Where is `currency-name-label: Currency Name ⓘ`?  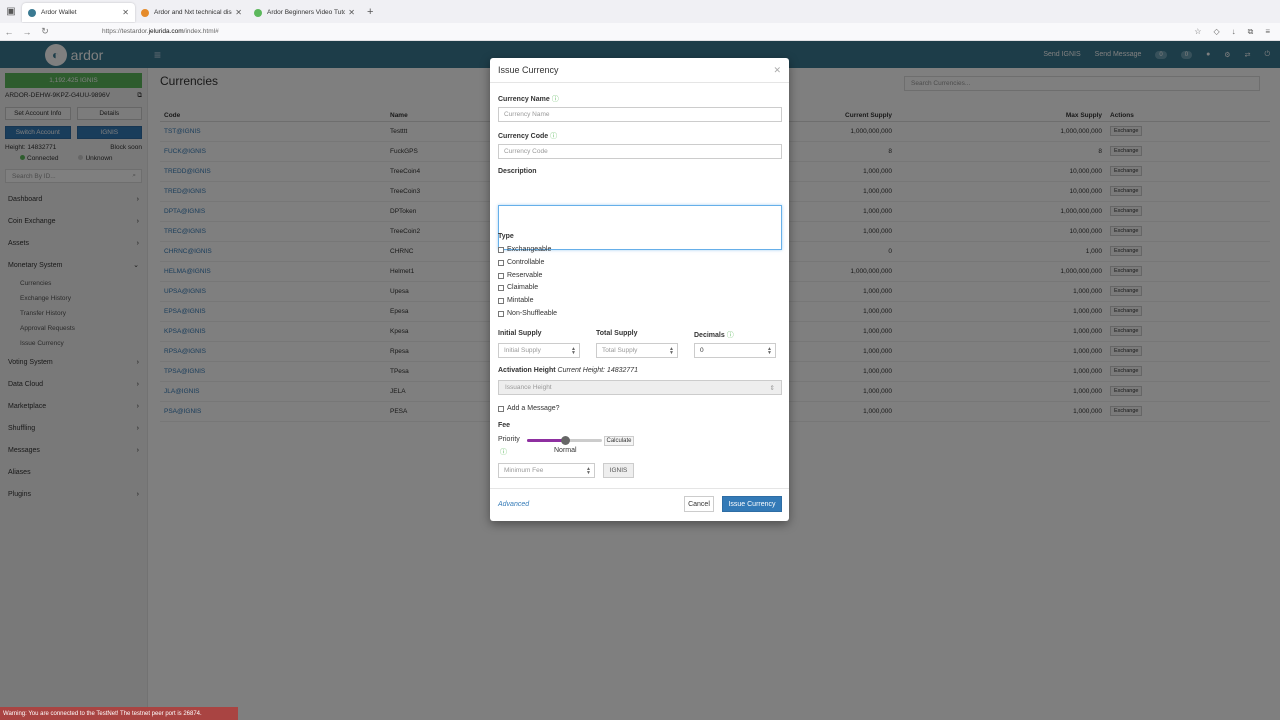
currency-name-label: Currency Name ⓘ is located at coordinates (528, 99).